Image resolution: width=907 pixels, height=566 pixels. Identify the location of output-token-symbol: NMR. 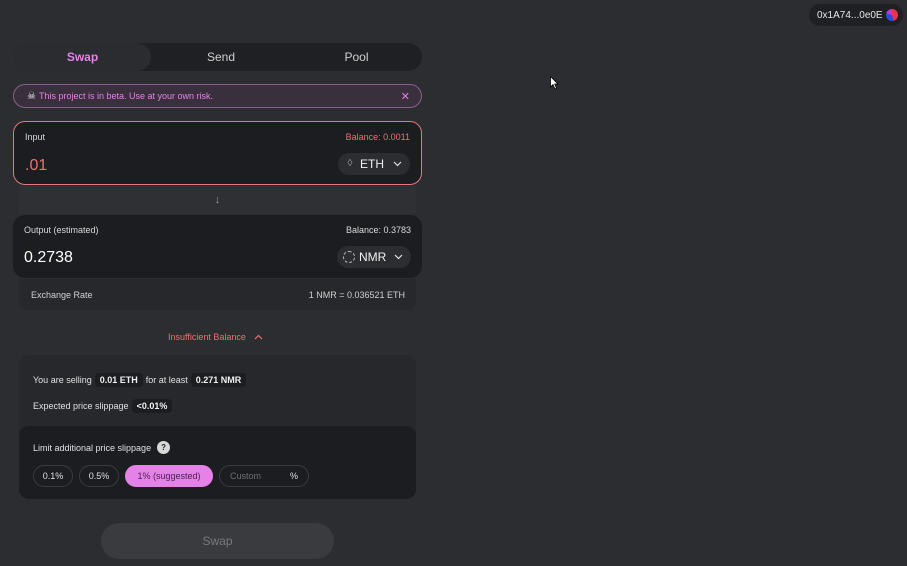
(373, 257).